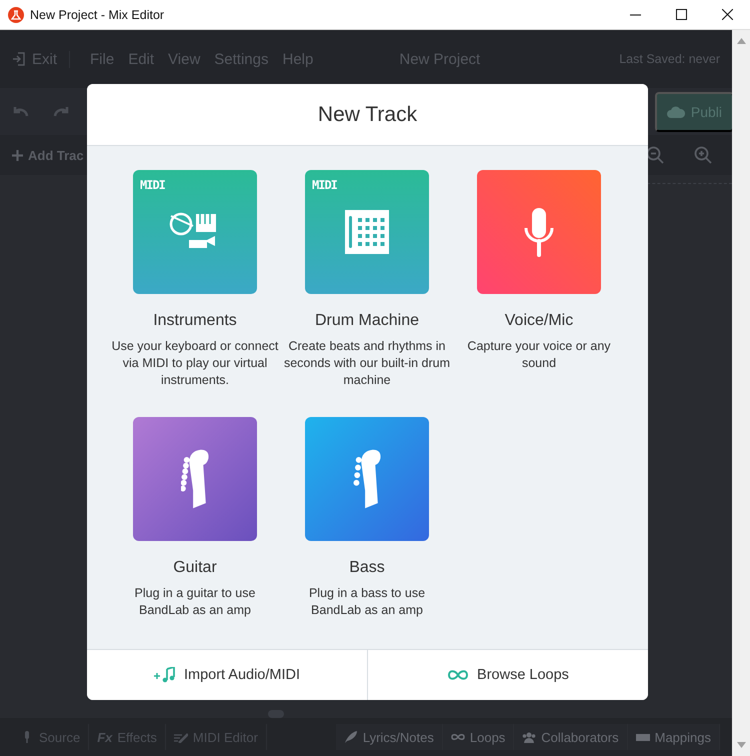  Describe the element at coordinates (539, 321) in the screenshot. I see `track-type-name: Voice/Mic` at that location.